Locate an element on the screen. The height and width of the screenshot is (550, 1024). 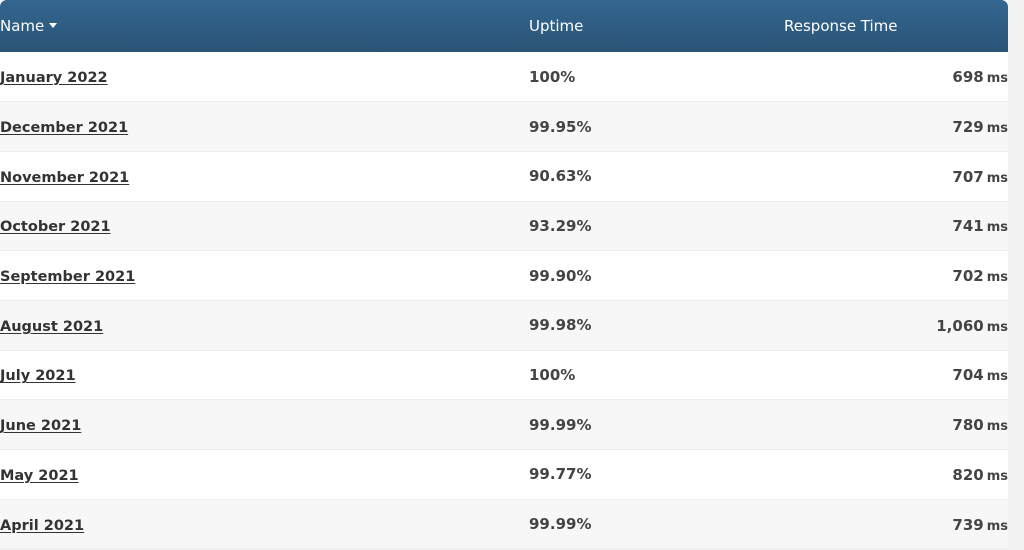
response-time-value: 820 is located at coordinates (968, 474).